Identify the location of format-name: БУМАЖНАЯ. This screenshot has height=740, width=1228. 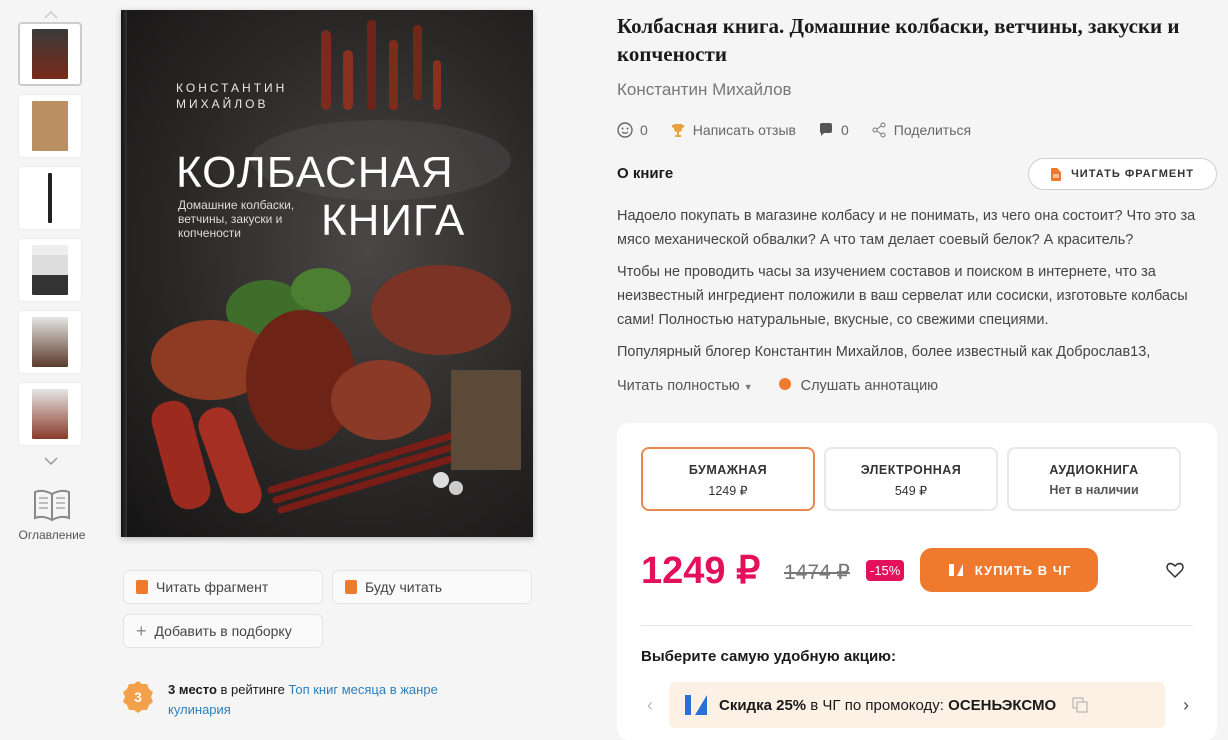
(728, 470).